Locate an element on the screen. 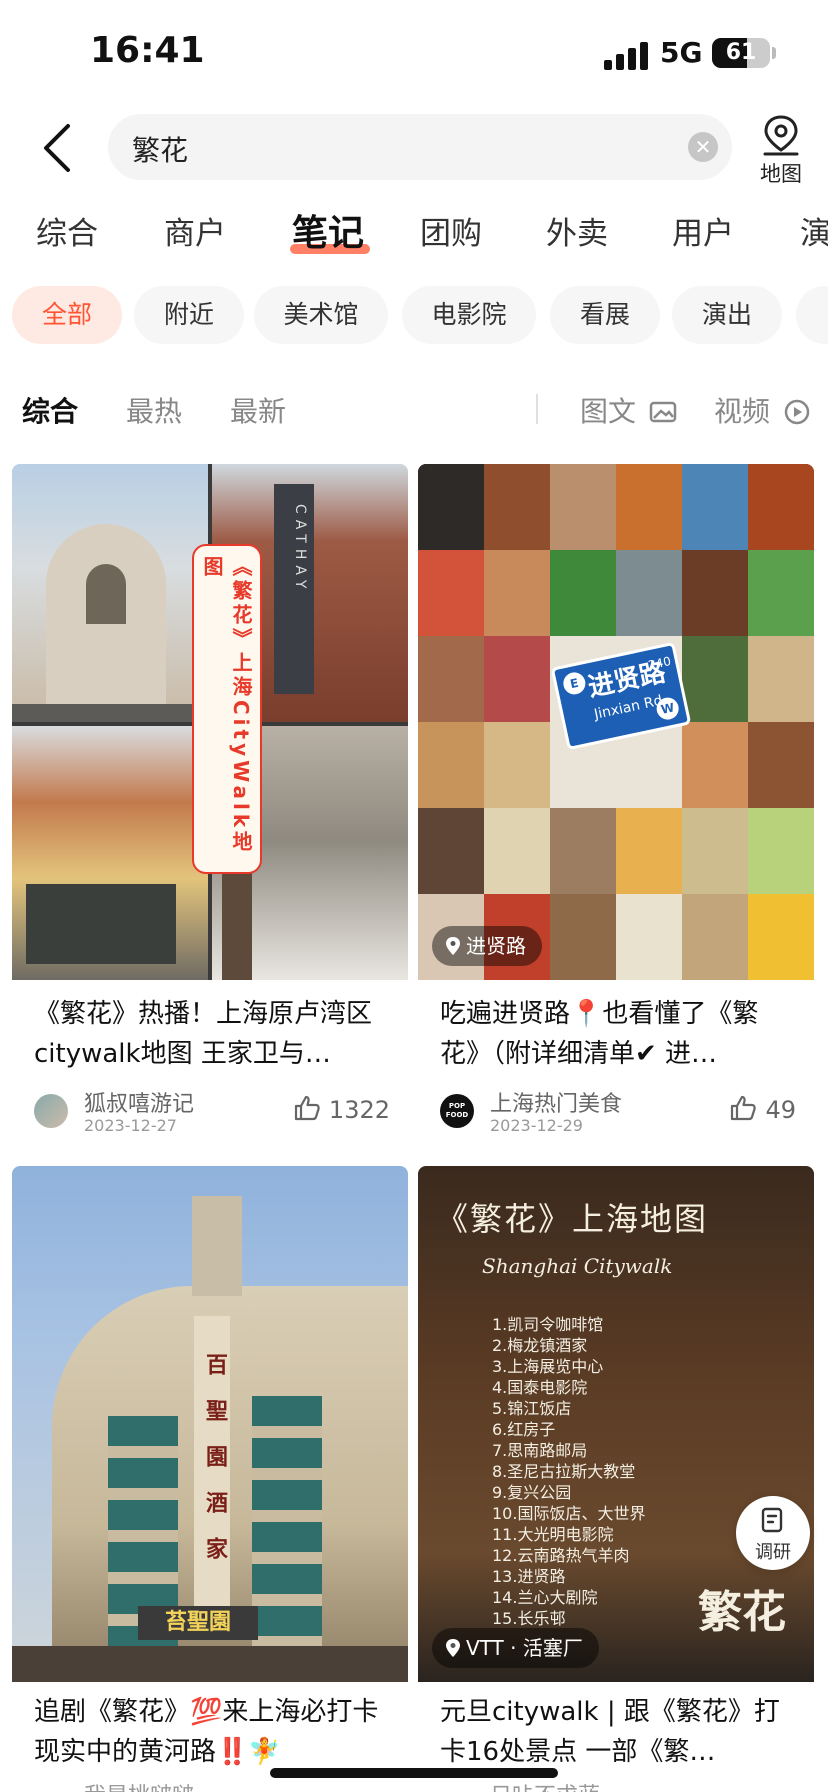  chip-art-museum: 美术馆 is located at coordinates (321, 315).